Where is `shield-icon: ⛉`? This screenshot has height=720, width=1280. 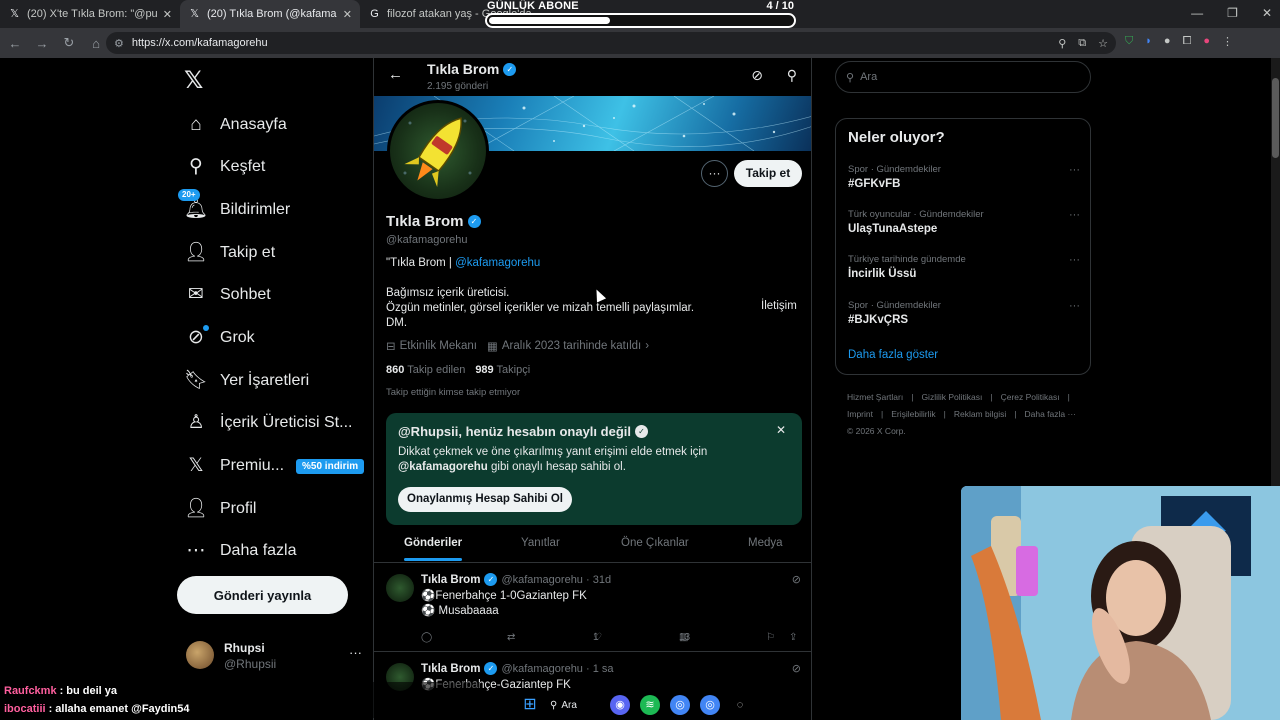
shield-icon: ⛉ is located at coordinates (1129, 41).